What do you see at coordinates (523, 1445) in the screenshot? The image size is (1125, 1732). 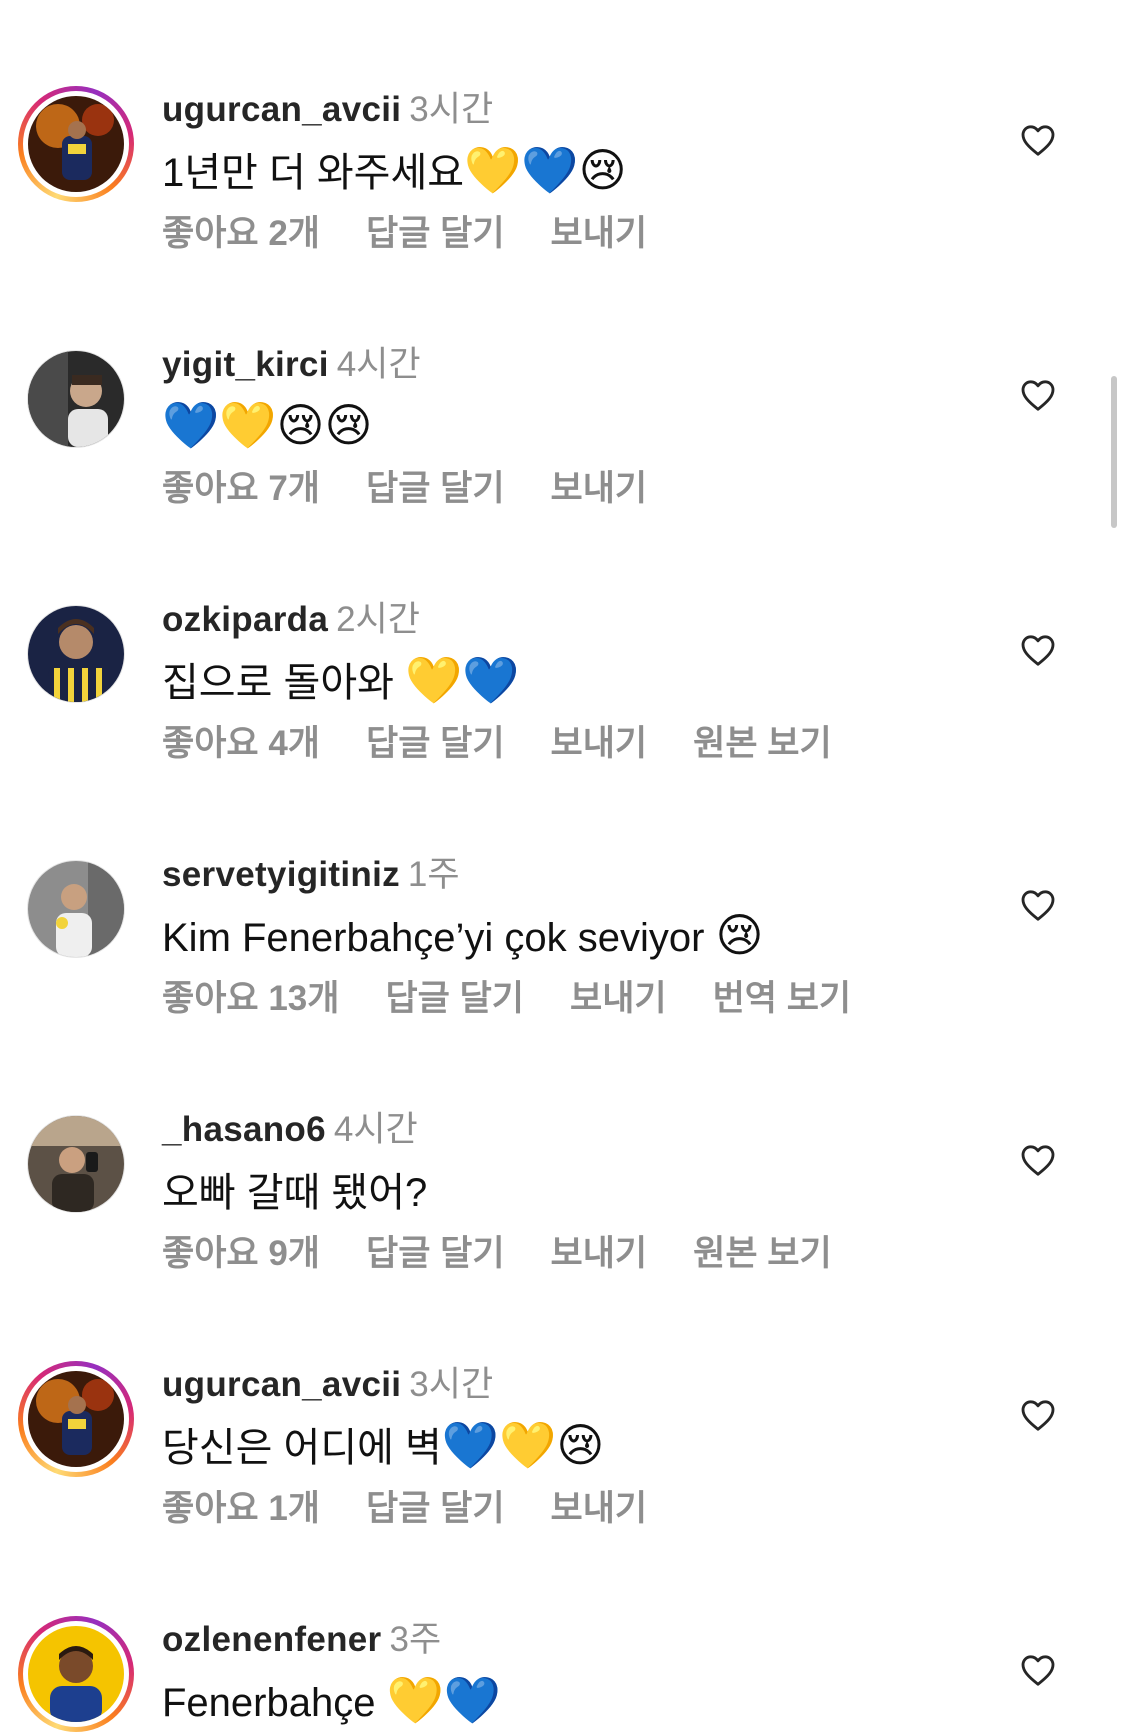 I see `comment-emojis: 💙💛😢` at bounding box center [523, 1445].